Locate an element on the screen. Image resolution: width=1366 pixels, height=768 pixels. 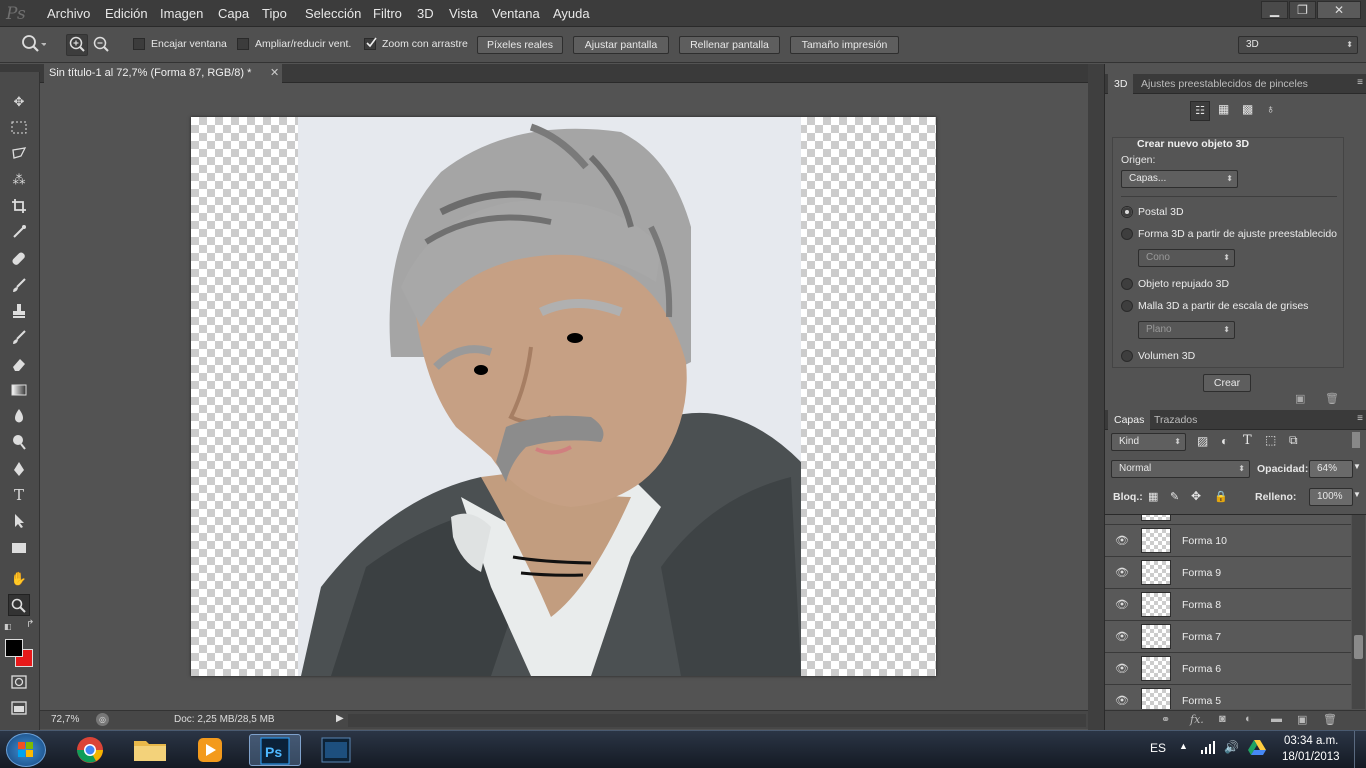
volume-radio is located at coordinates (1127, 356).